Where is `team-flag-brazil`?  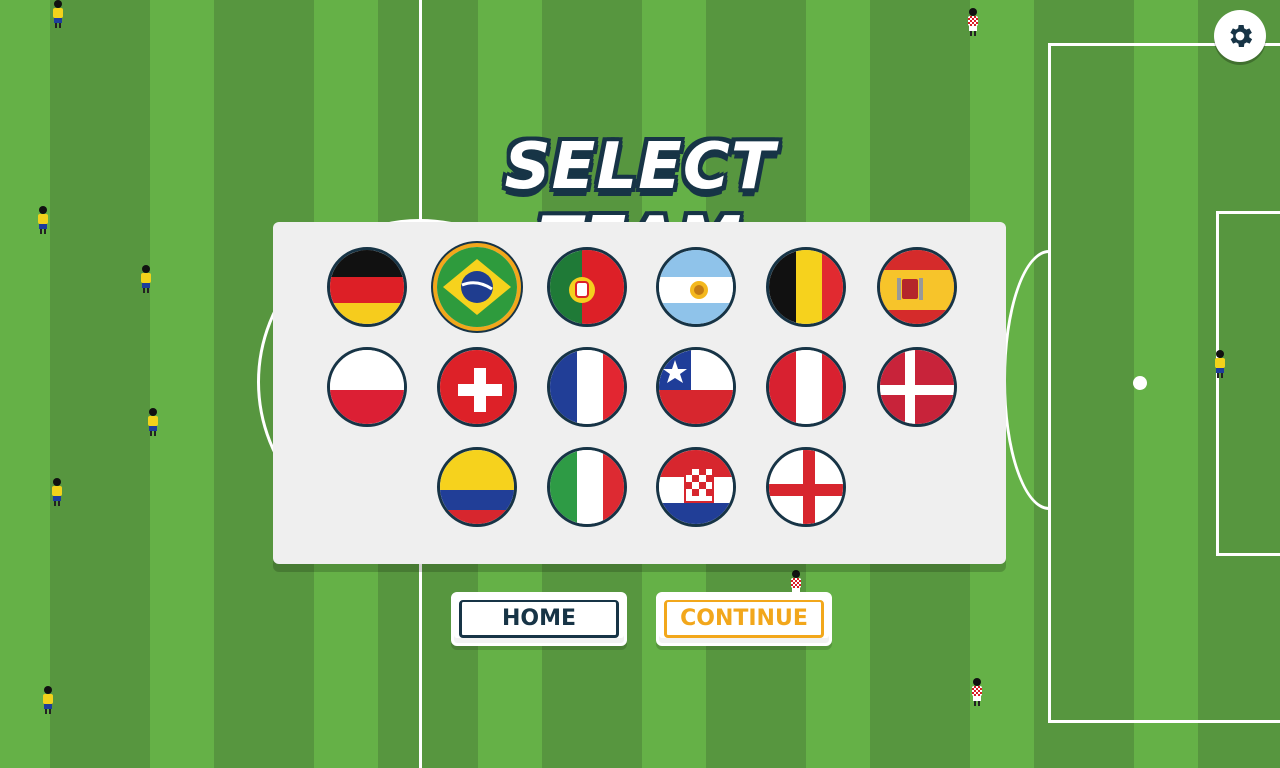
team-flag-brazil is located at coordinates (477, 287).